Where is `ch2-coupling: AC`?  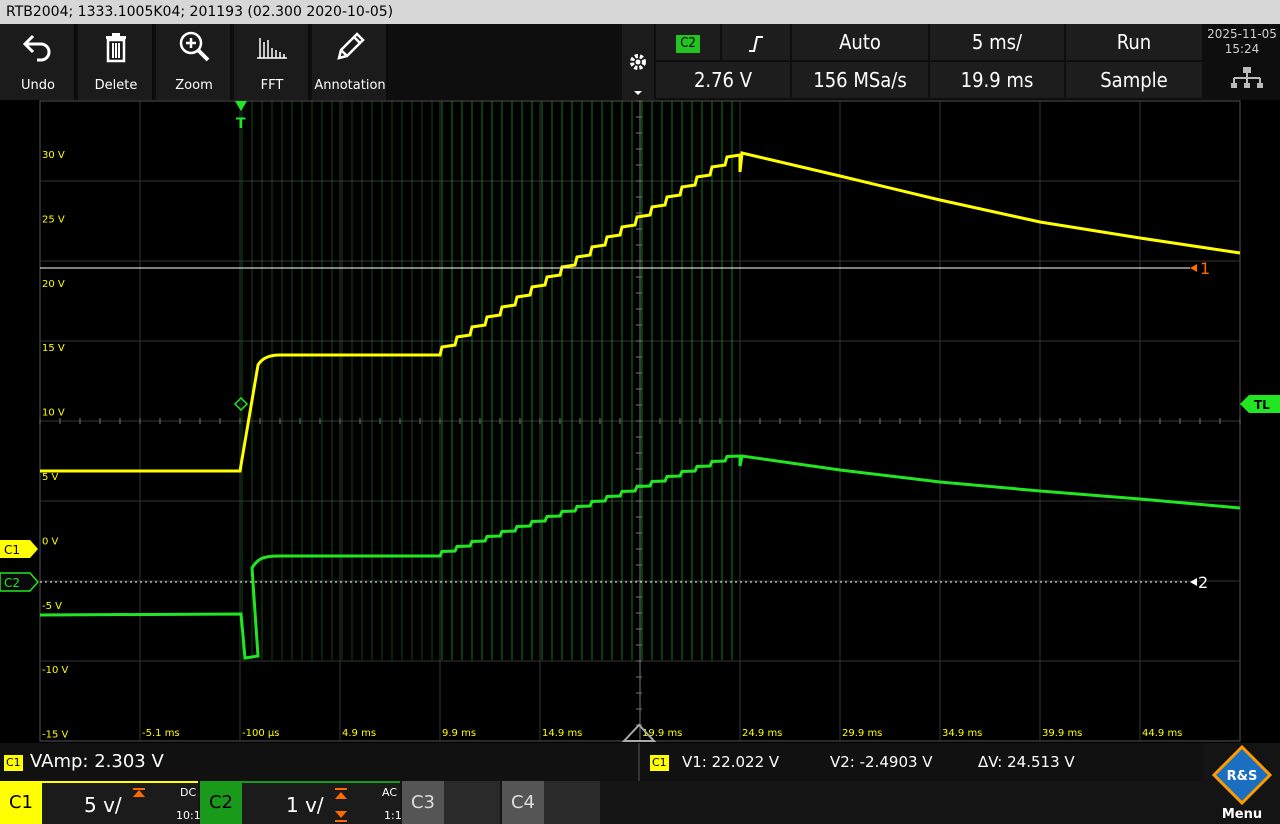 ch2-coupling: AC is located at coordinates (390, 792).